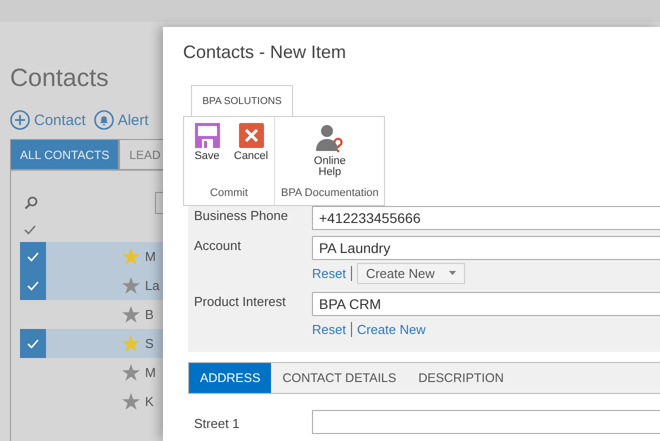 The height and width of the screenshot is (441, 660). What do you see at coordinates (410, 273) in the screenshot?
I see `create-new-dropdown: Create New` at bounding box center [410, 273].